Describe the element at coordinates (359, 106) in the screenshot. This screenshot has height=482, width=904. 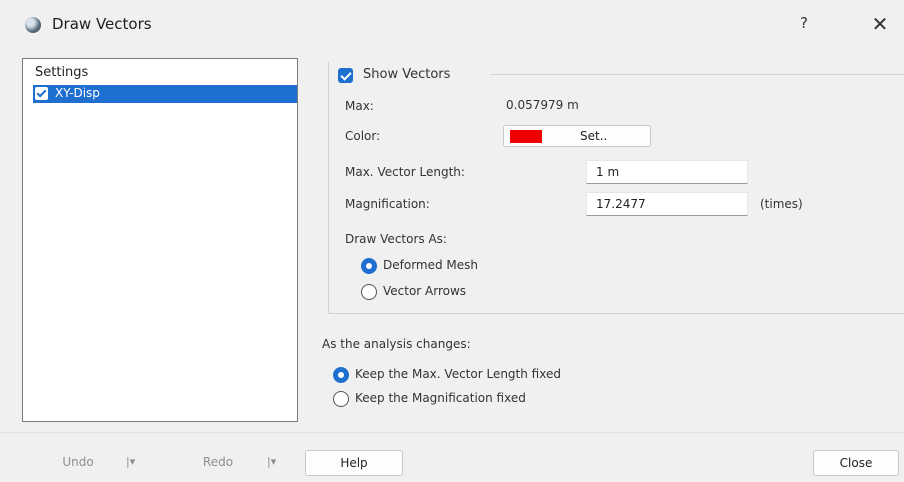
I see `max-label: Max:` at that location.